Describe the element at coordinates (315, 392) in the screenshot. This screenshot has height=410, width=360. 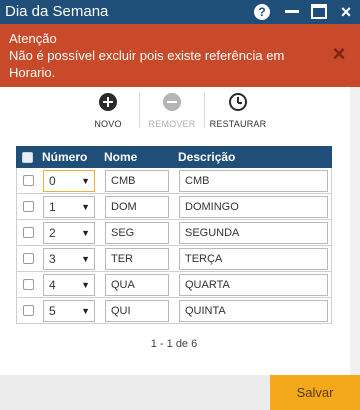
I see `save-button: Salvar` at that location.